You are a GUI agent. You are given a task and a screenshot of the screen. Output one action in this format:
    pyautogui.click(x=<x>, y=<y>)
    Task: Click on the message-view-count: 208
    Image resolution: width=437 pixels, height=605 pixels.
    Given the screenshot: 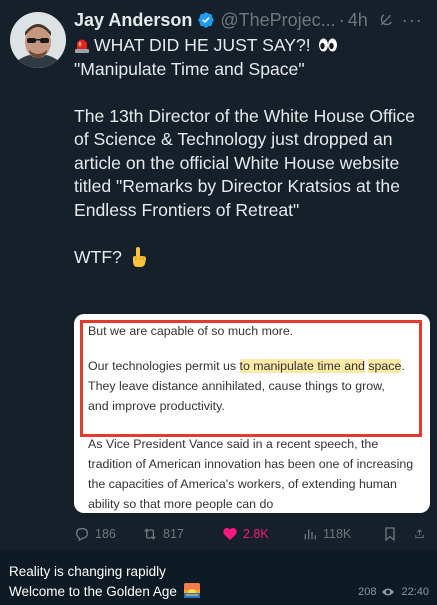 What is the action you would take?
    pyautogui.click(x=367, y=592)
    